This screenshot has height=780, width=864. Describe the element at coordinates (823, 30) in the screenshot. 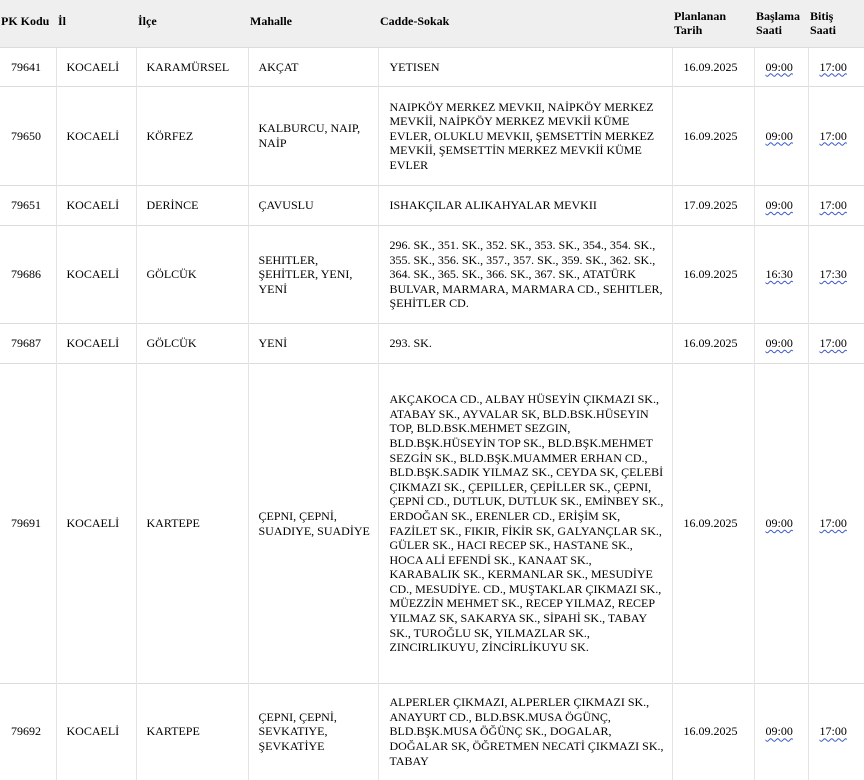

I see `header-bitis-line2: Saati` at that location.